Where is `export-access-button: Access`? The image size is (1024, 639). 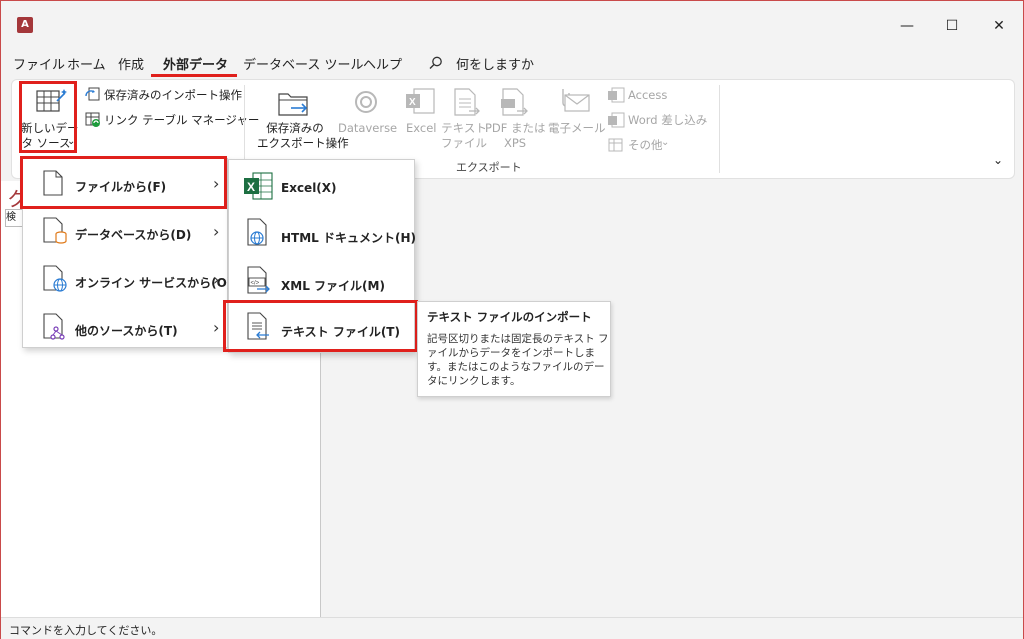 export-access-button: Access is located at coordinates (647, 95).